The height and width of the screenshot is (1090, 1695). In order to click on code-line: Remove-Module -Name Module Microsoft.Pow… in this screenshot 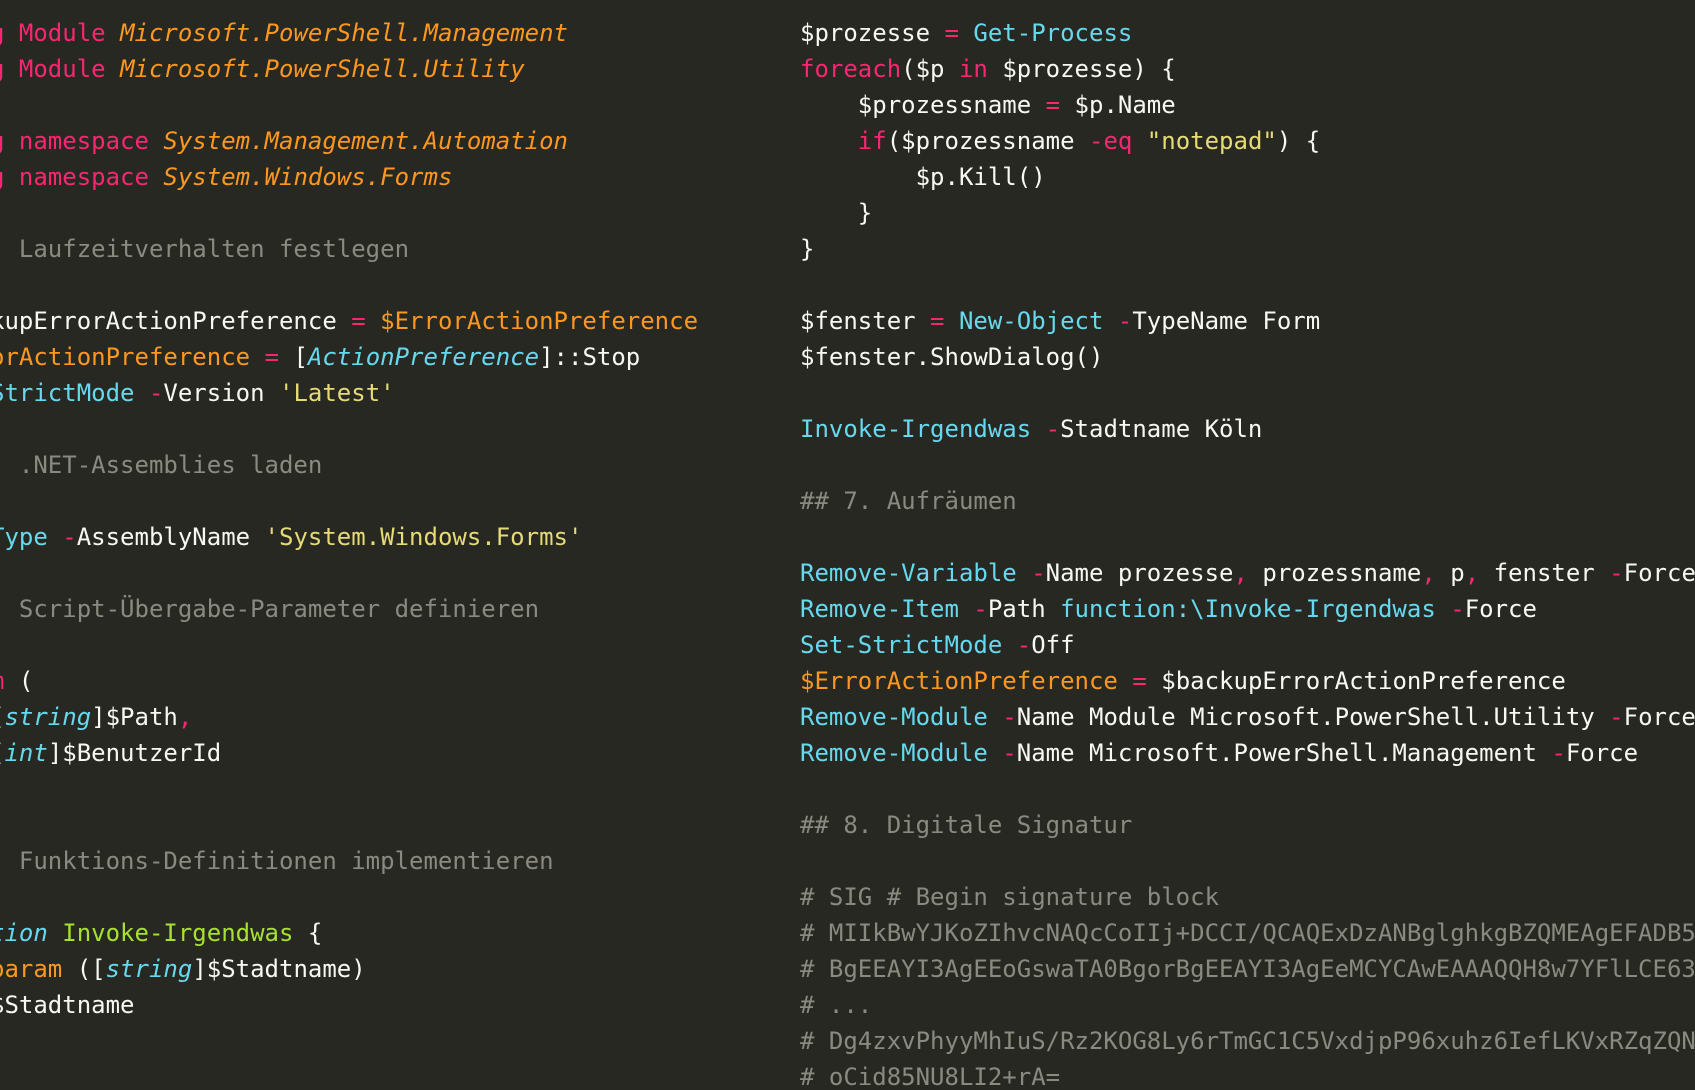, I will do `click(1247, 717)`.